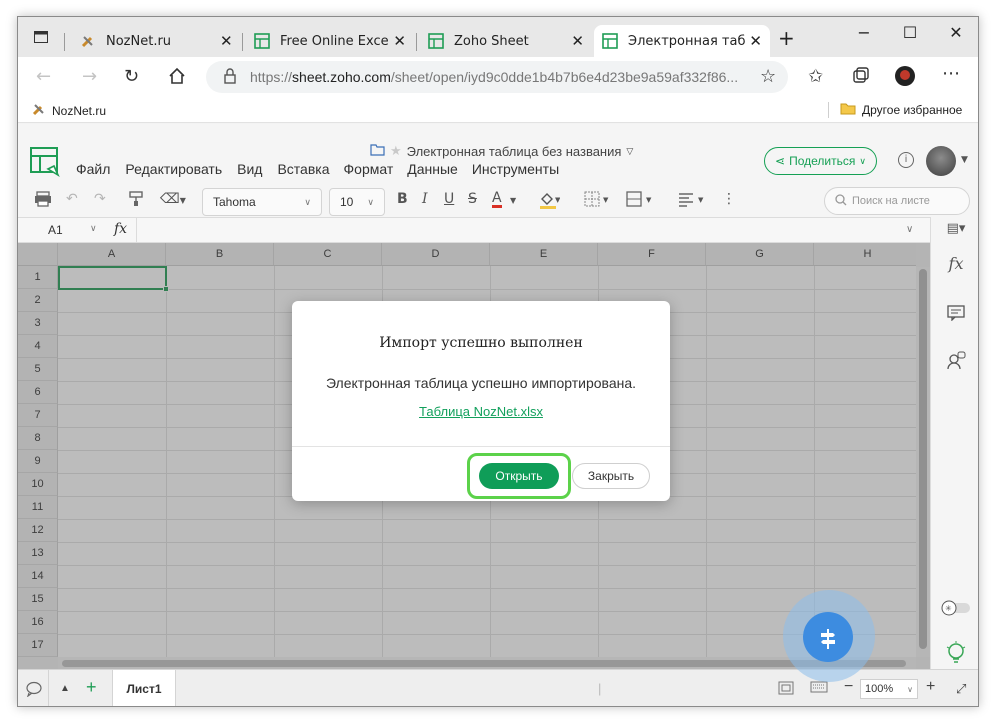 The image size is (996, 724). Describe the element at coordinates (330, 41) in the screenshot. I see `tab-free-online-excel: Free Online Excel Vie ✕` at that location.